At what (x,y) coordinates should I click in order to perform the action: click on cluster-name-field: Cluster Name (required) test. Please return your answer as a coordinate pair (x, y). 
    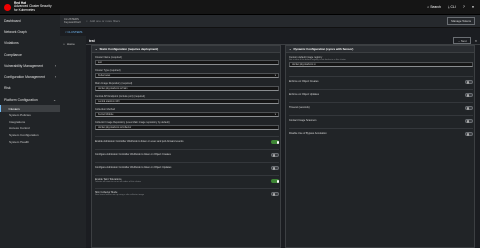
    Looking at the image, I should click on (187, 60).